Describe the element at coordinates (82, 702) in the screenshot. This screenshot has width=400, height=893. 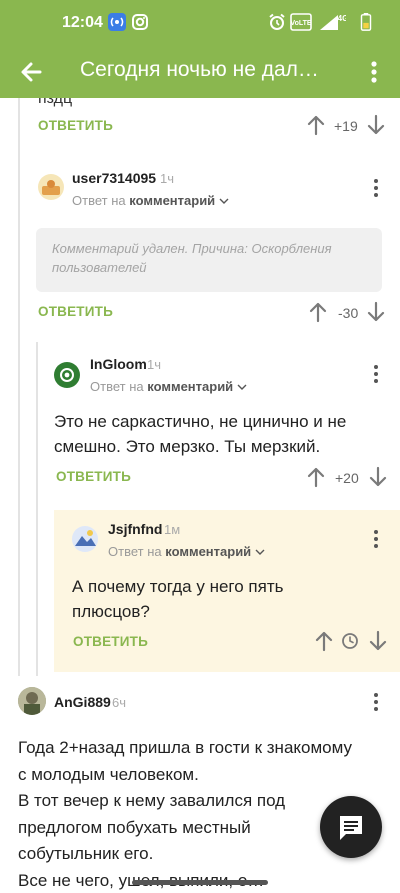
I see `comment-author: AnGi889` at that location.